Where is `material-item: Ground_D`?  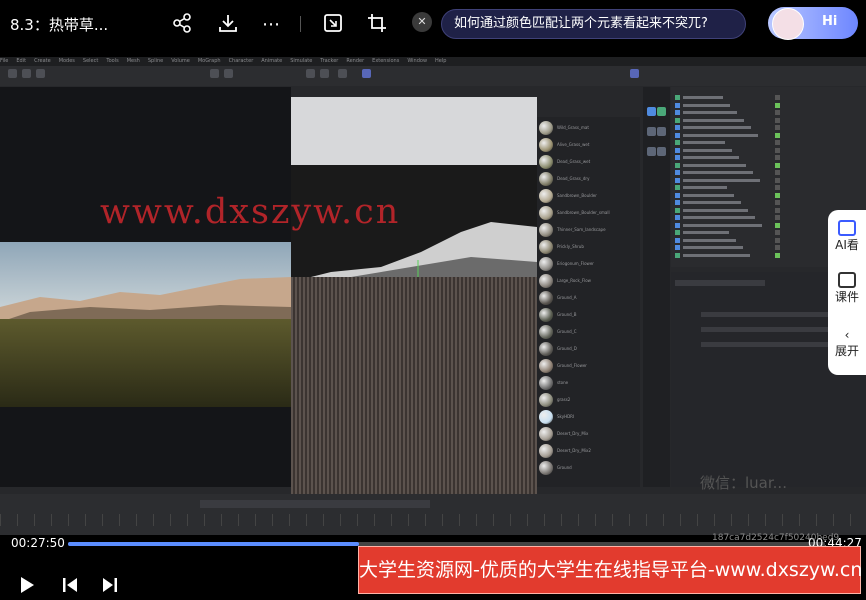 material-item: Ground_D is located at coordinates (589, 350).